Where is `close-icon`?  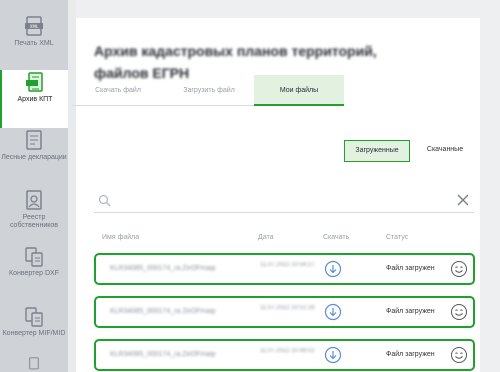
close-icon is located at coordinates (463, 200).